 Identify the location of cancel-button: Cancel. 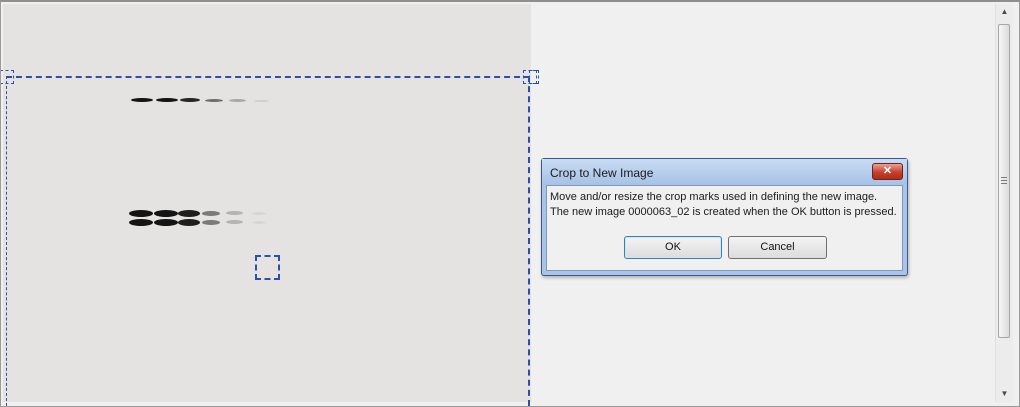
(777, 247).